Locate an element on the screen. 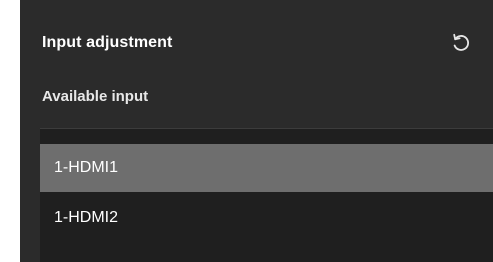  reset-button is located at coordinates (461, 42).